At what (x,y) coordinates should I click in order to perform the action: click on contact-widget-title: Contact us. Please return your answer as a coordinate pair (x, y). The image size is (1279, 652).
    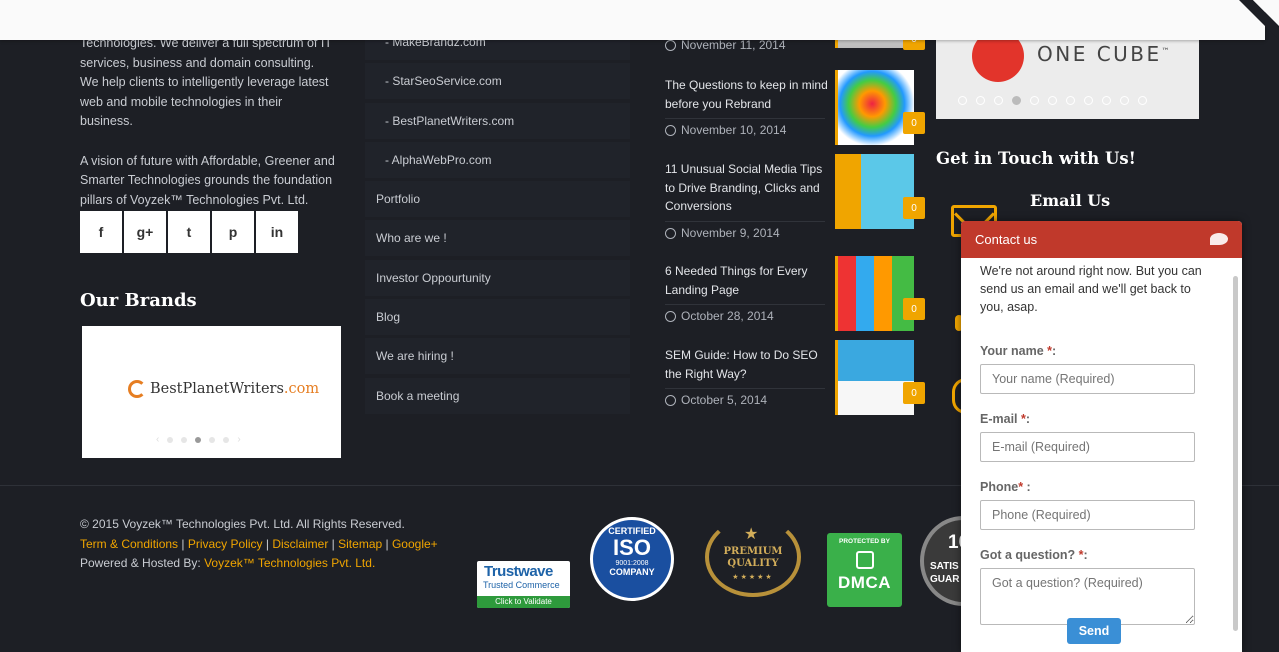
    Looking at the image, I should click on (1006, 239).